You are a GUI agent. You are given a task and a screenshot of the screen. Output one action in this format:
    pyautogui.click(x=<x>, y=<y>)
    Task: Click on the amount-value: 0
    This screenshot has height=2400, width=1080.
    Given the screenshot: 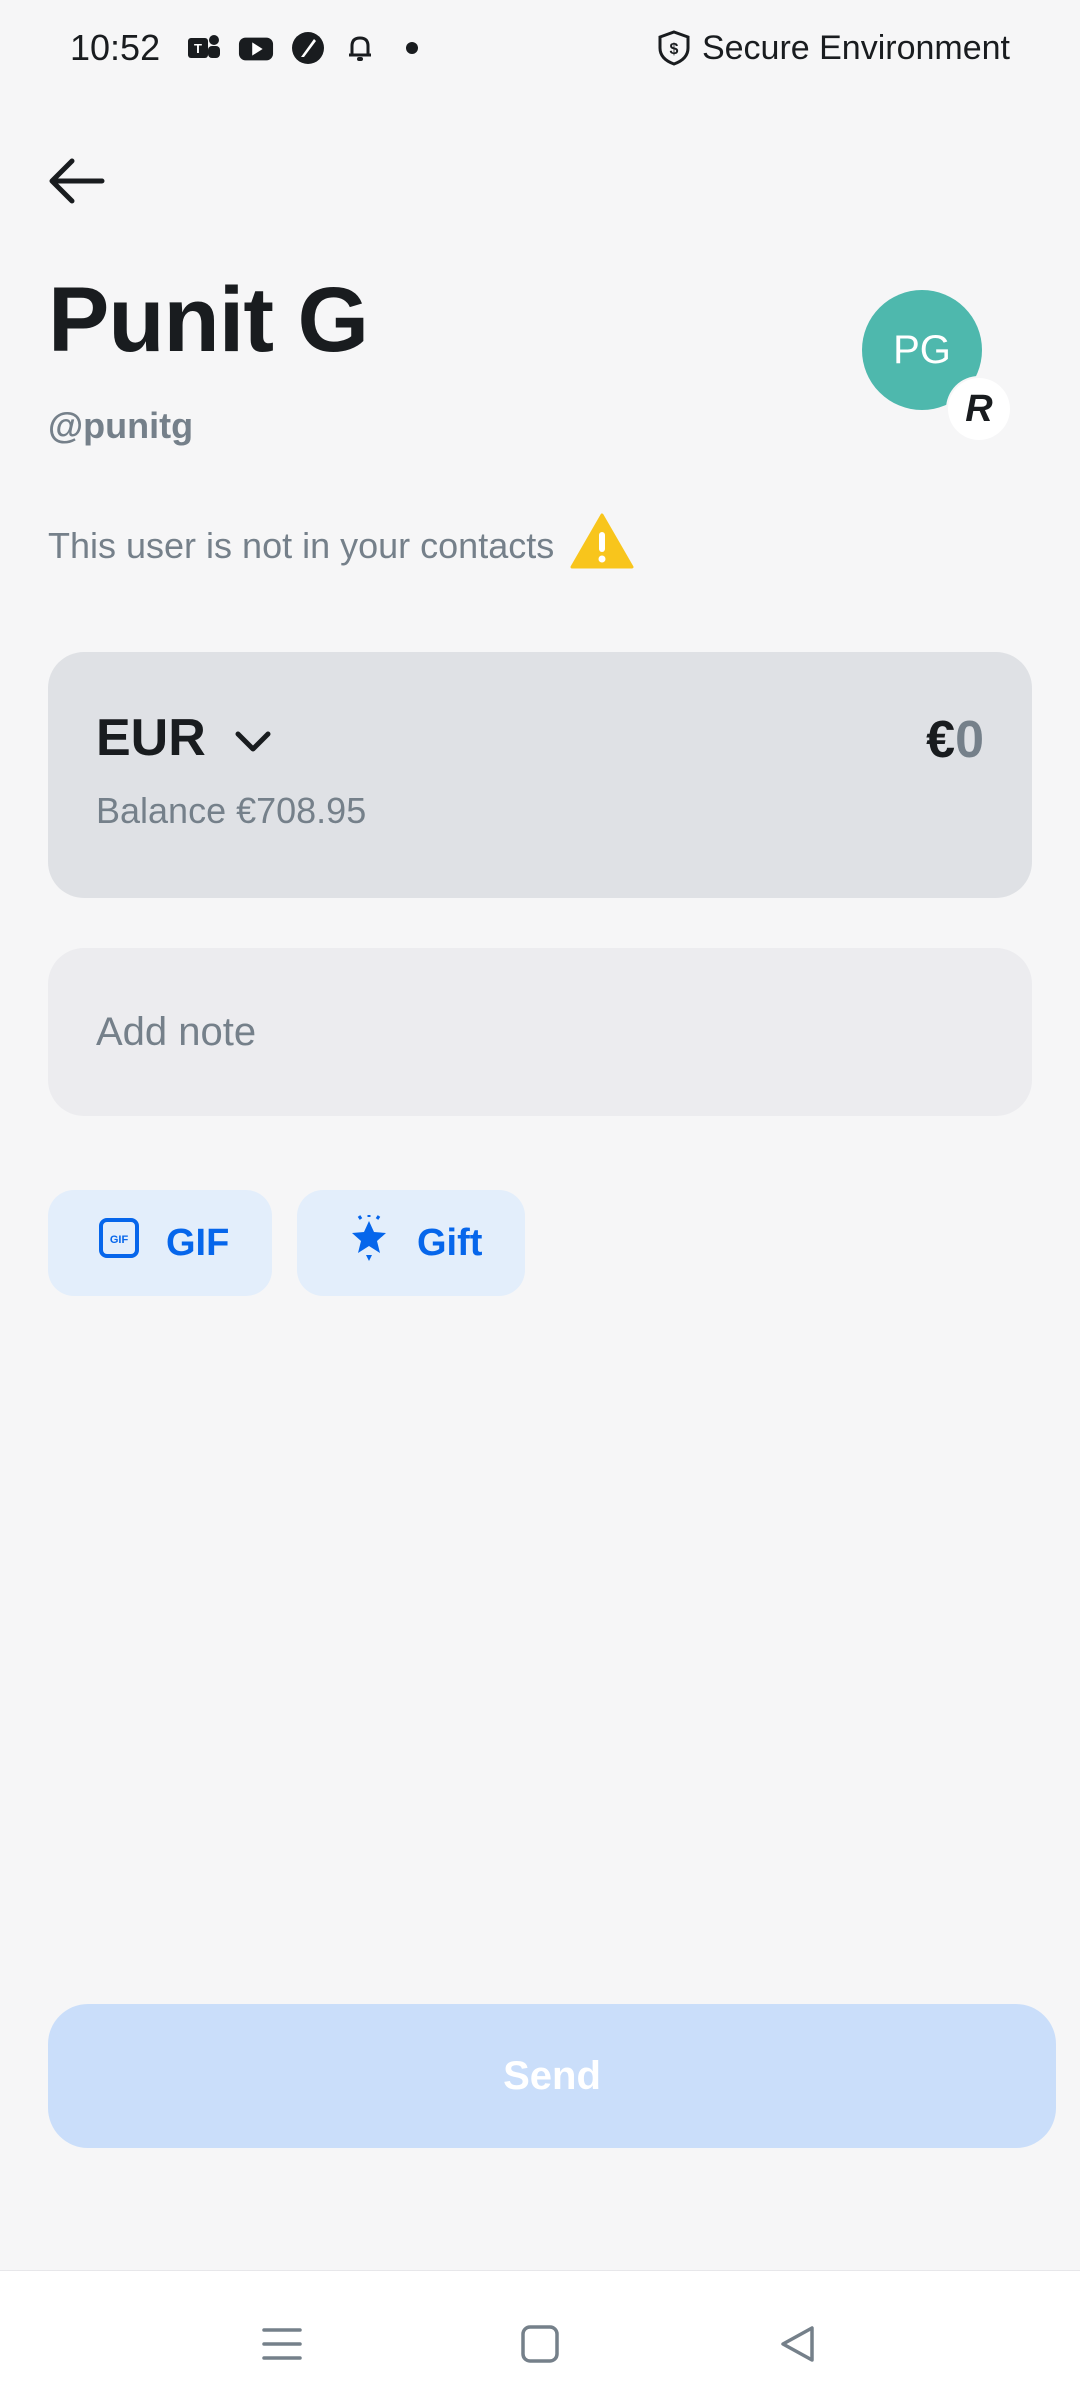 What is the action you would take?
    pyautogui.click(x=969, y=740)
    